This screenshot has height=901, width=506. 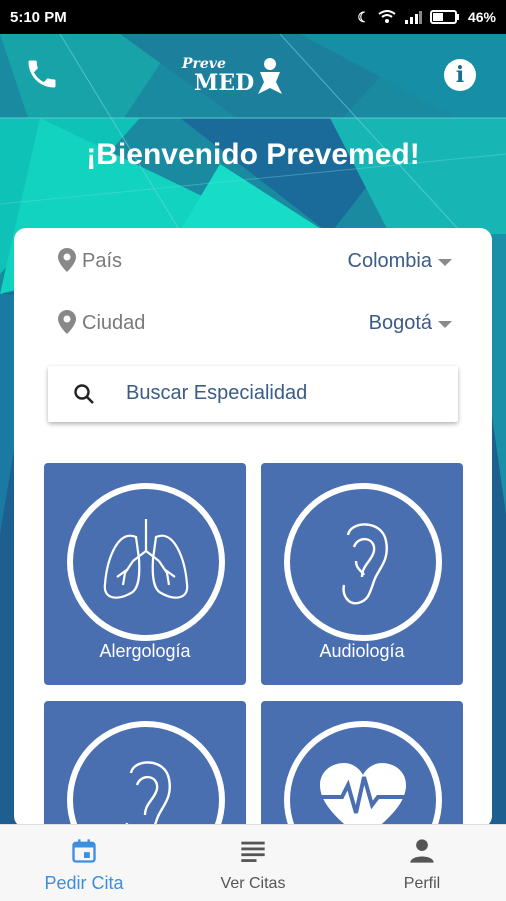 What do you see at coordinates (253, 851) in the screenshot?
I see `list-icon` at bounding box center [253, 851].